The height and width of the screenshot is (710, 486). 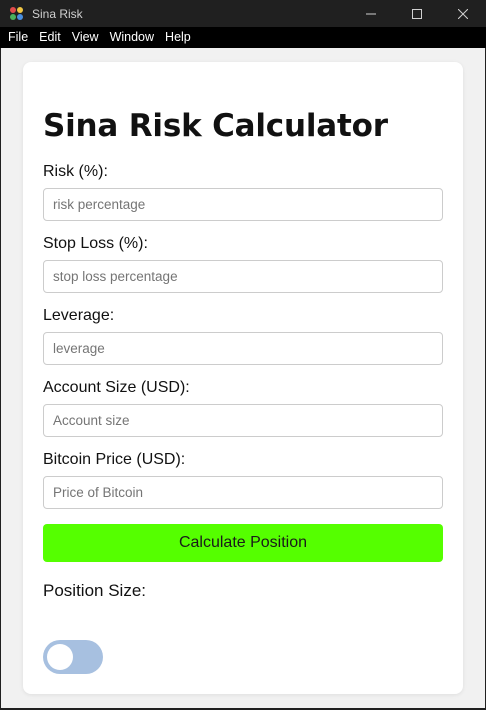 I want to click on bitcoin-price-input, so click(x=243, y=492).